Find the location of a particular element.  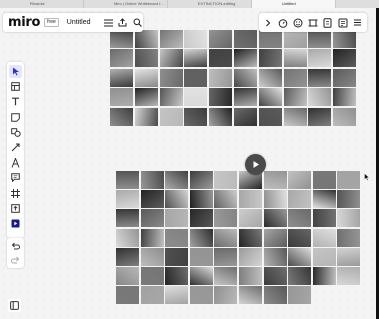

text-icon is located at coordinates (15, 101).